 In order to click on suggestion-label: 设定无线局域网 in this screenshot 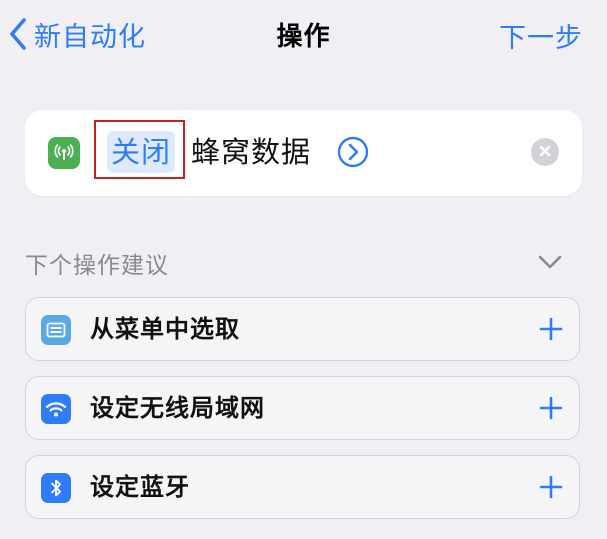, I will do `click(177, 408)`.